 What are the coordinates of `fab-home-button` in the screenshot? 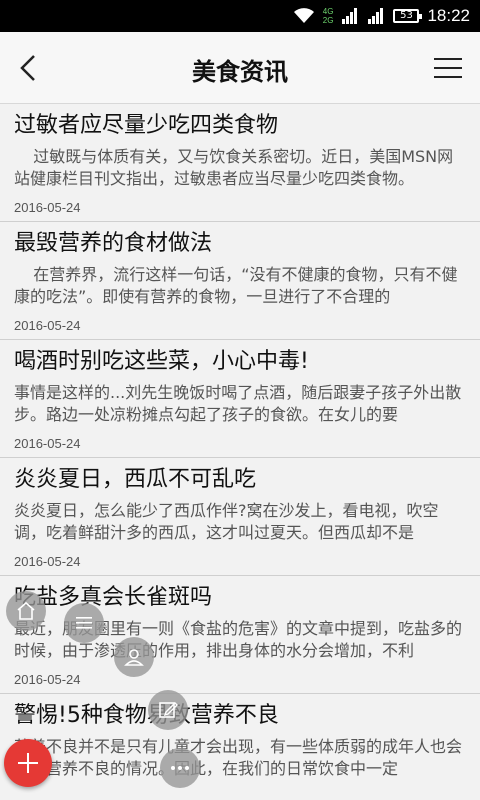 It's located at (26, 611).